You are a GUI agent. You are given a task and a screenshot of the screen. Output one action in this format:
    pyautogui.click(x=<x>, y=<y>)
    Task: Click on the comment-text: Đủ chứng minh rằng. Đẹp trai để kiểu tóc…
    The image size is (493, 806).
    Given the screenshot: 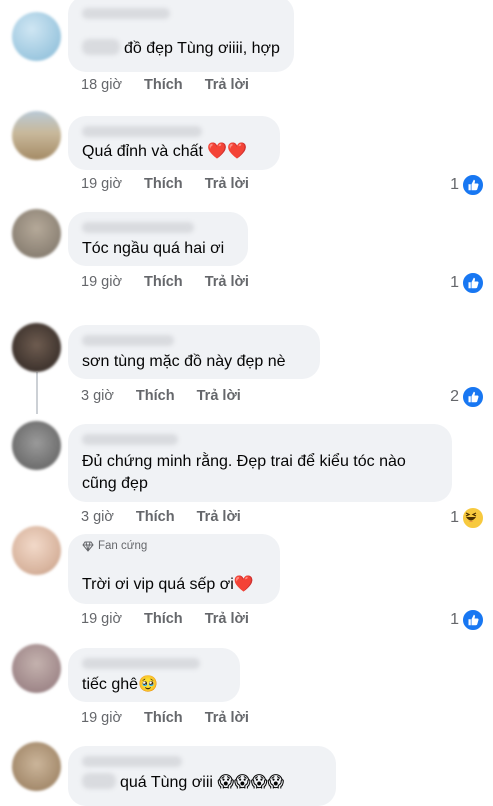 What is the action you would take?
    pyautogui.click(x=244, y=473)
    